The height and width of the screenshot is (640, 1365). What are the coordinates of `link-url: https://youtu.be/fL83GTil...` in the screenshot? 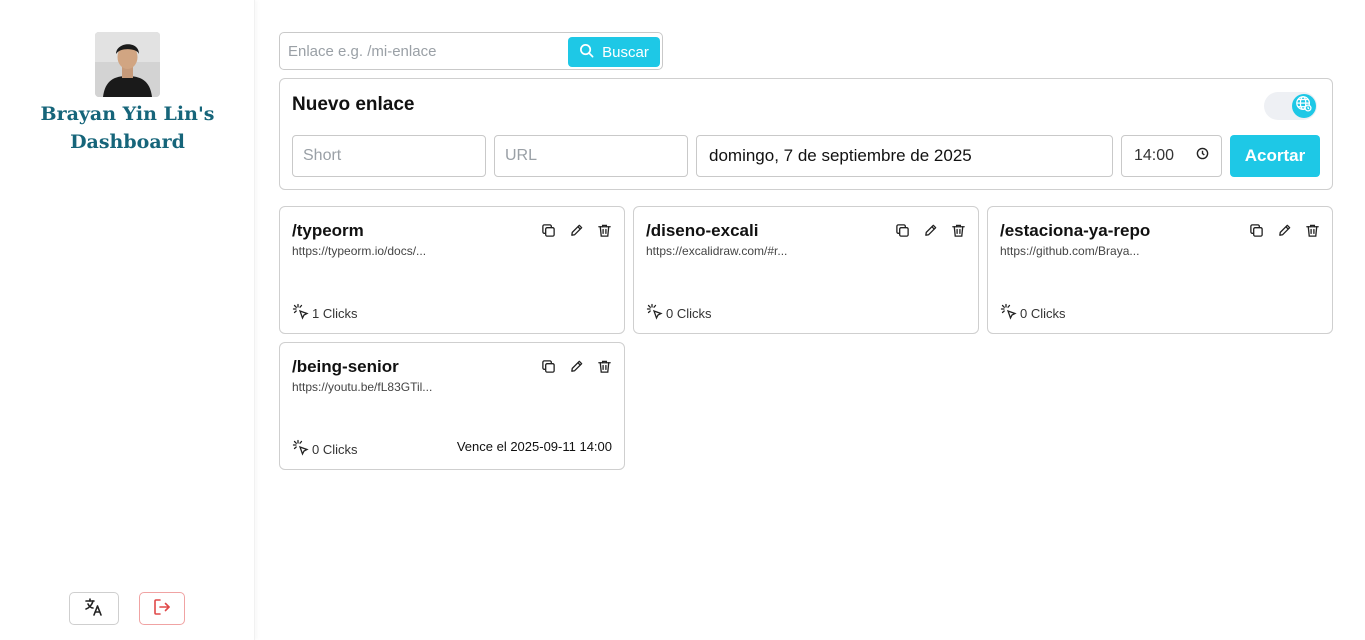 It's located at (362, 387).